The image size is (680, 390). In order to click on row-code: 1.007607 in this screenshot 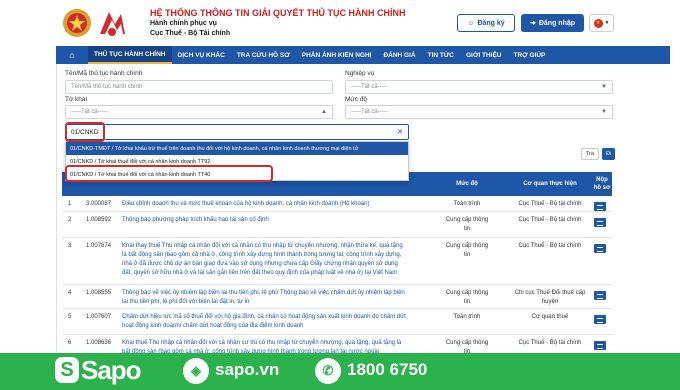, I will do `click(99, 317)`.